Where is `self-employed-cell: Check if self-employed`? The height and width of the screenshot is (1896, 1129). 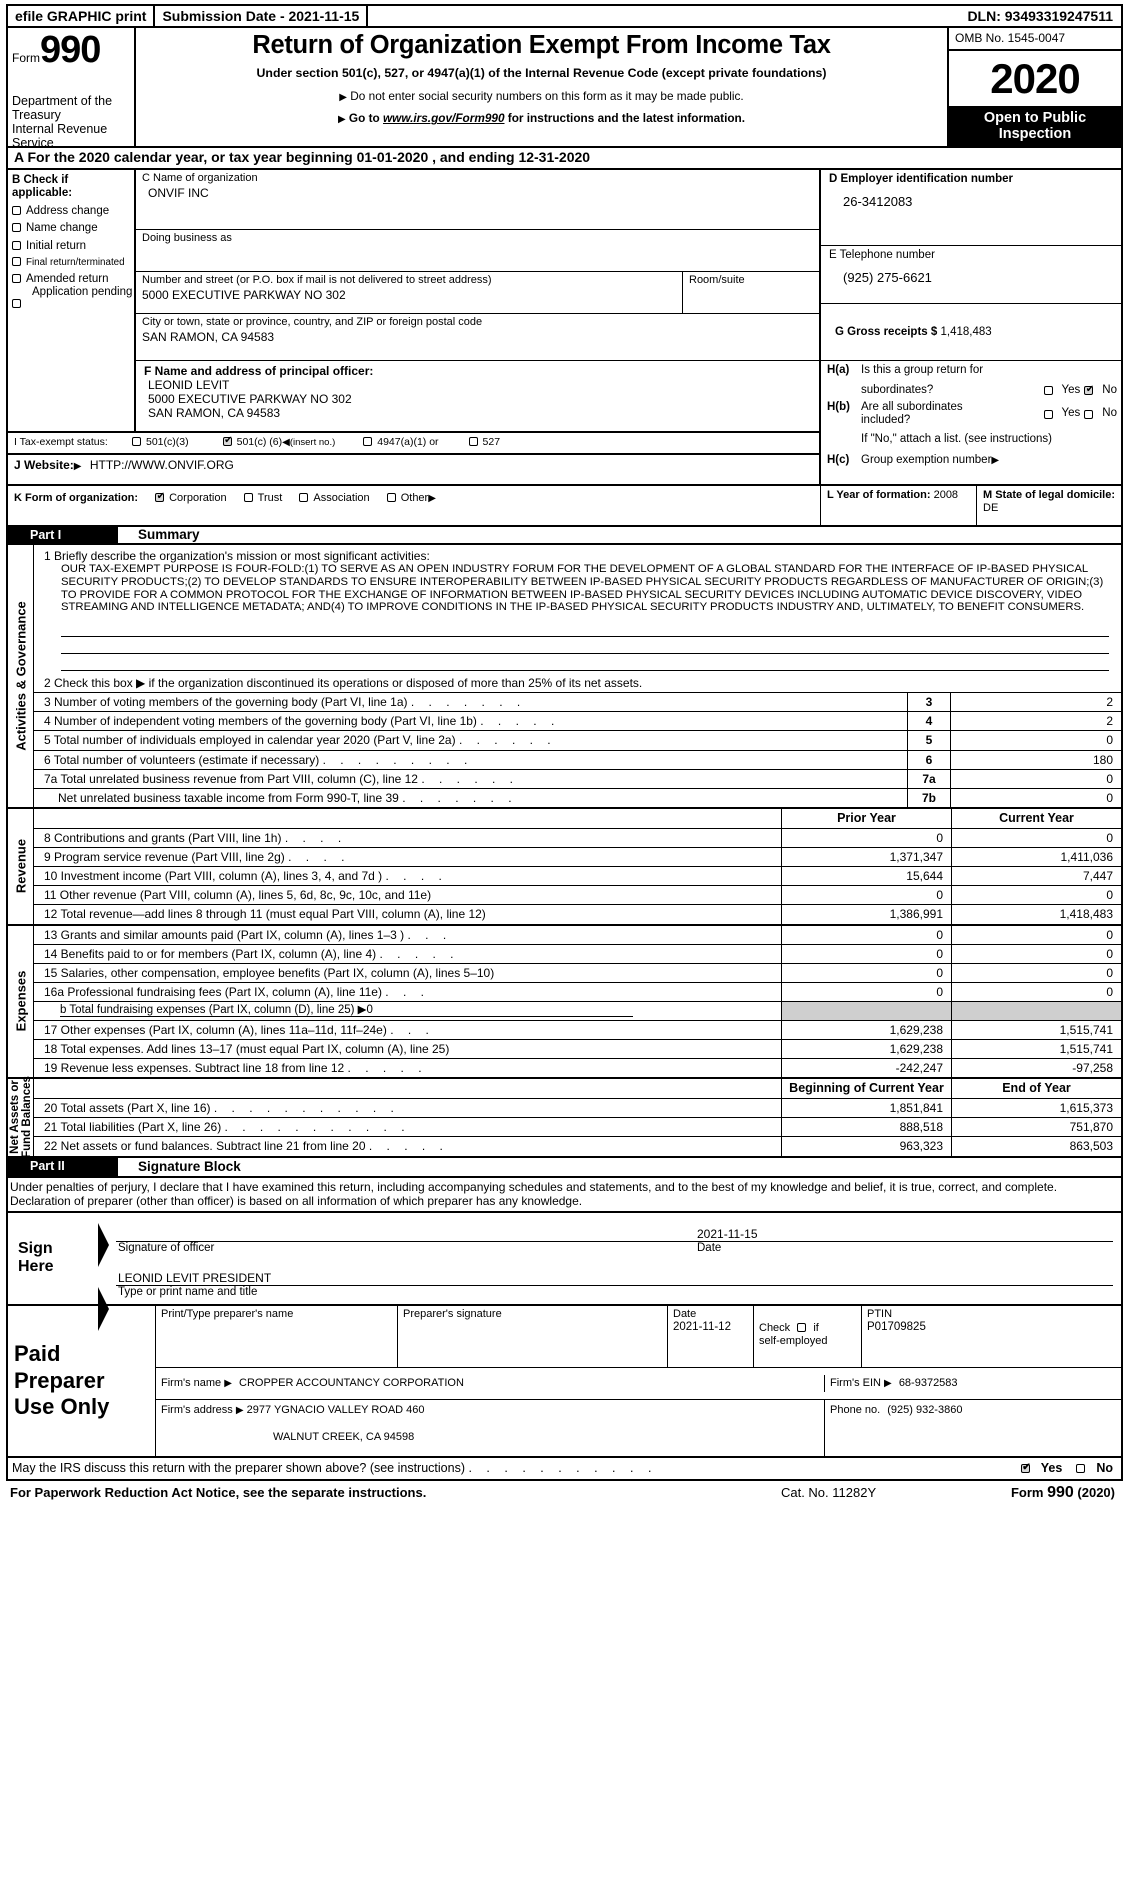 self-employed-cell: Check if self-employed is located at coordinates (808, 1337).